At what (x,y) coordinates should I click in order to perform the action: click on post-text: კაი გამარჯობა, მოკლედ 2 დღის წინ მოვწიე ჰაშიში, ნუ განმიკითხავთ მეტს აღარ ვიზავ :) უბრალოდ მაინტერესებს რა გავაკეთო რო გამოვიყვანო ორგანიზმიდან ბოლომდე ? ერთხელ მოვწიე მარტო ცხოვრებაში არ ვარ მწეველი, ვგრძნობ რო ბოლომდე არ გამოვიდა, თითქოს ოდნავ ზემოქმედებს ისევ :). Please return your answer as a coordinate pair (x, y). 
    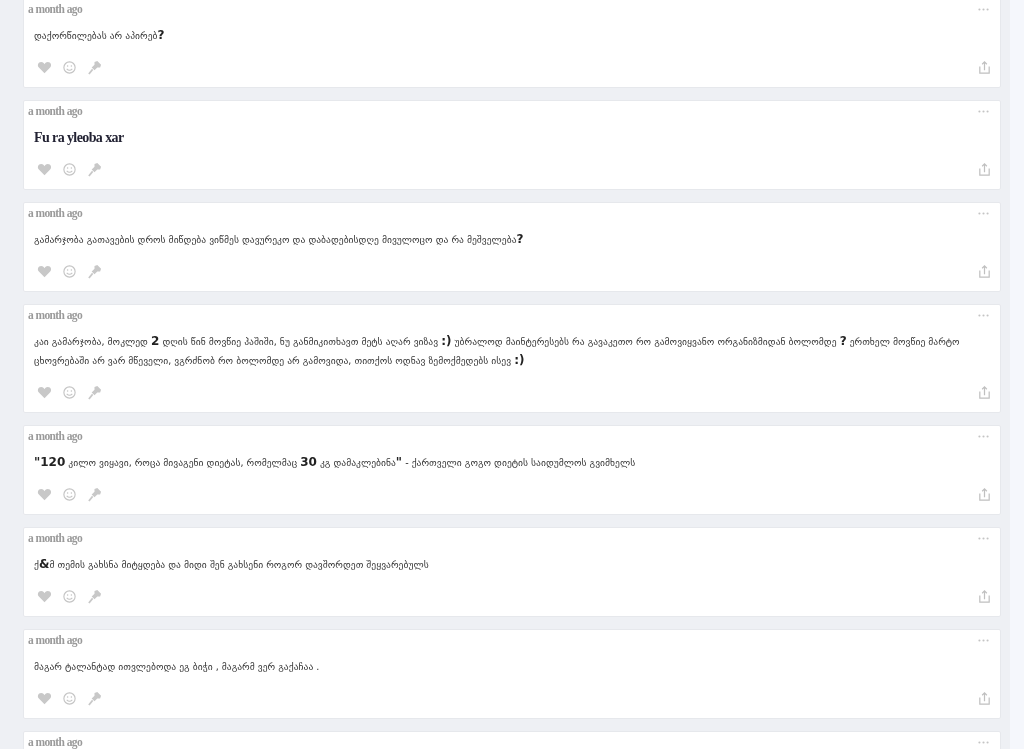
    Looking at the image, I should click on (497, 351).